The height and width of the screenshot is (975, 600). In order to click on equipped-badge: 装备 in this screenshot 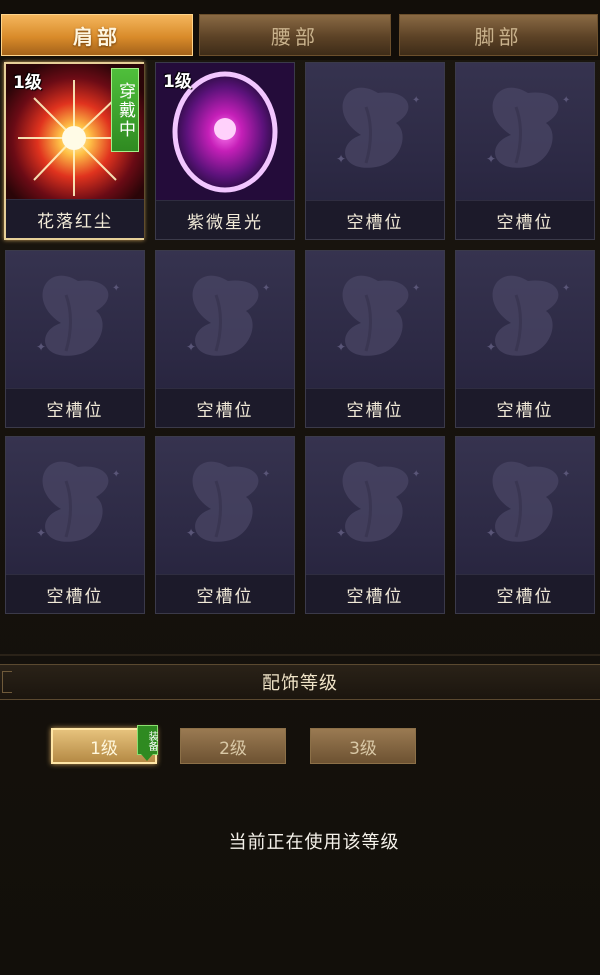, I will do `click(147, 743)`.